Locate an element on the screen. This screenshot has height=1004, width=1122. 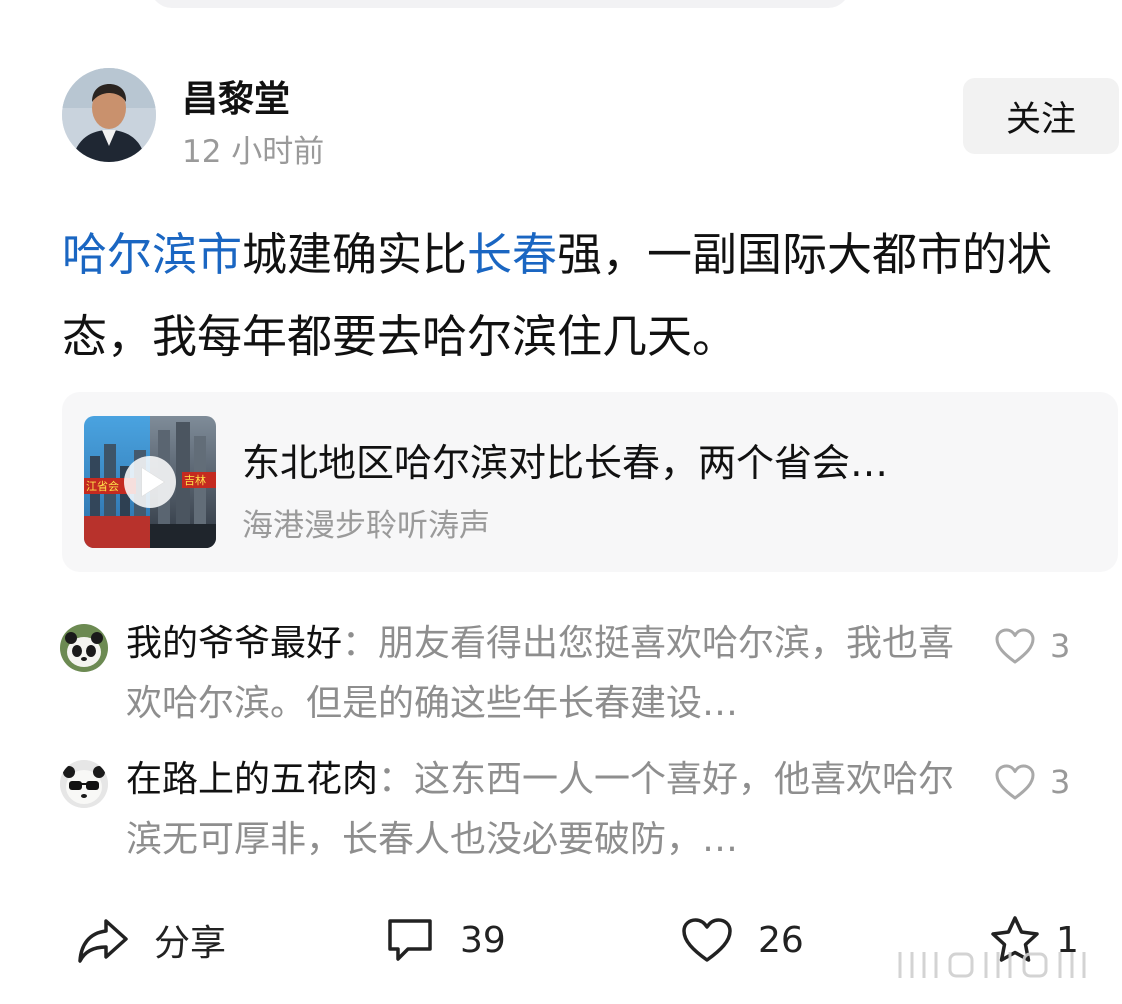
author-avatar is located at coordinates (109, 115).